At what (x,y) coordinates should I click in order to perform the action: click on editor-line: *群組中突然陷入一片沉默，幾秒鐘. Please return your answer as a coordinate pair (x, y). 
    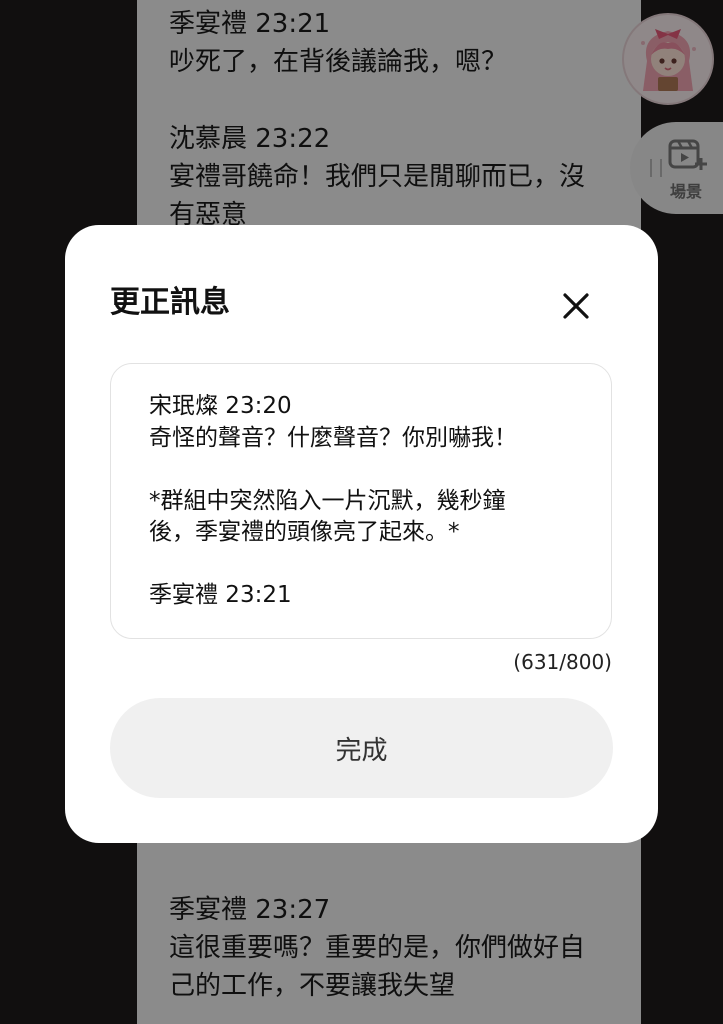
    Looking at the image, I should click on (327, 500).